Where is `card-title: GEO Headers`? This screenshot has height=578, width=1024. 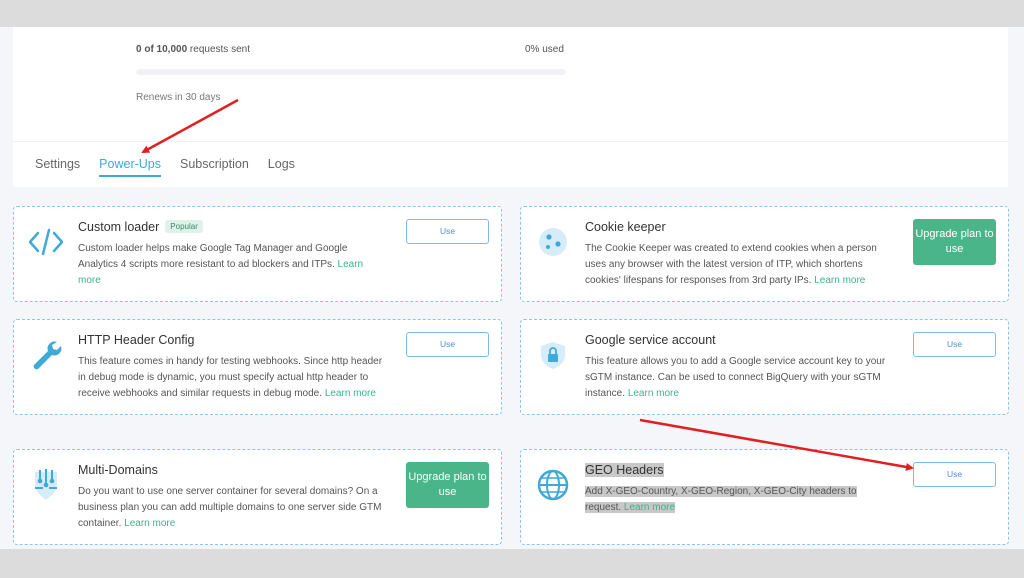 card-title: GEO Headers is located at coordinates (624, 470).